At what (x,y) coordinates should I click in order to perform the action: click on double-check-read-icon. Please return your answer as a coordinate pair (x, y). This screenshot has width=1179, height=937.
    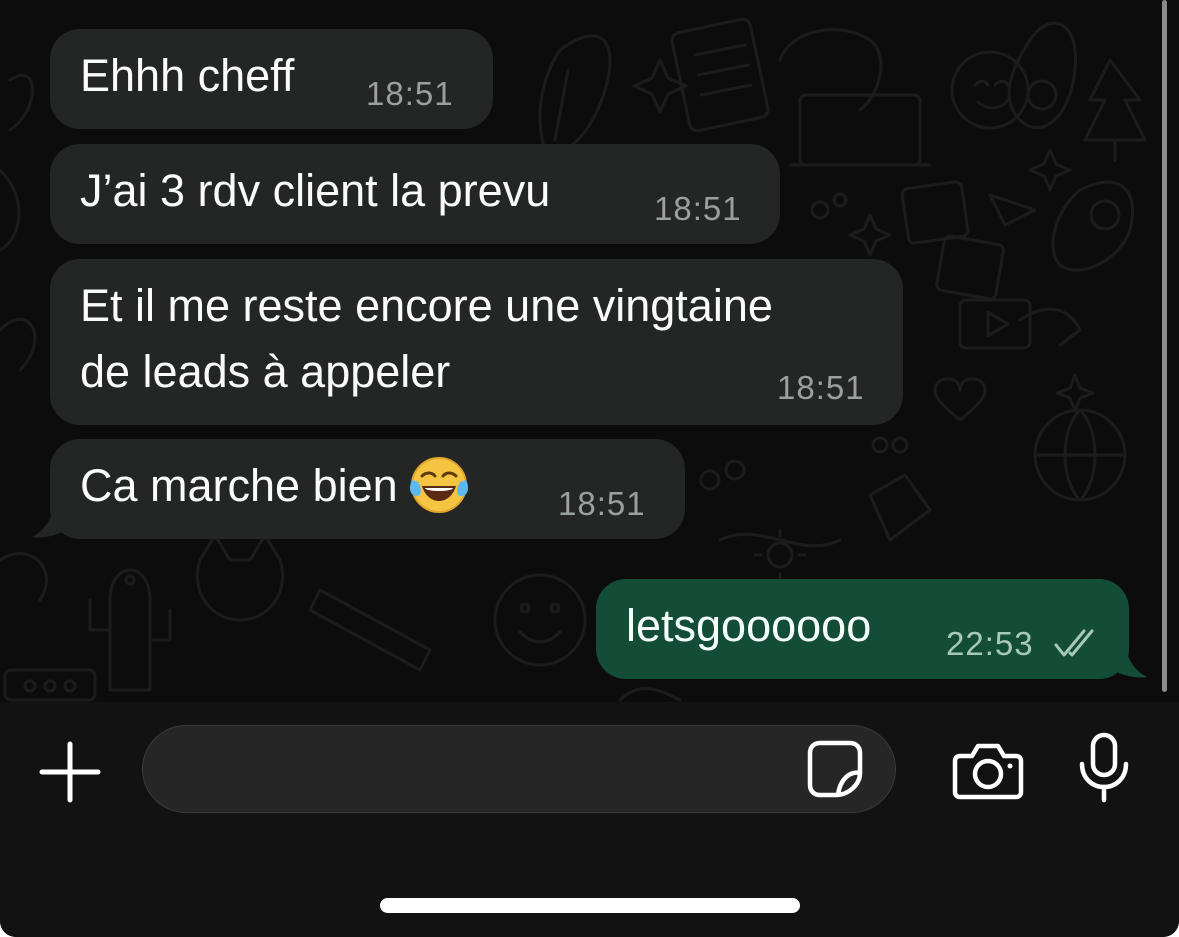
    Looking at the image, I should click on (1074, 643).